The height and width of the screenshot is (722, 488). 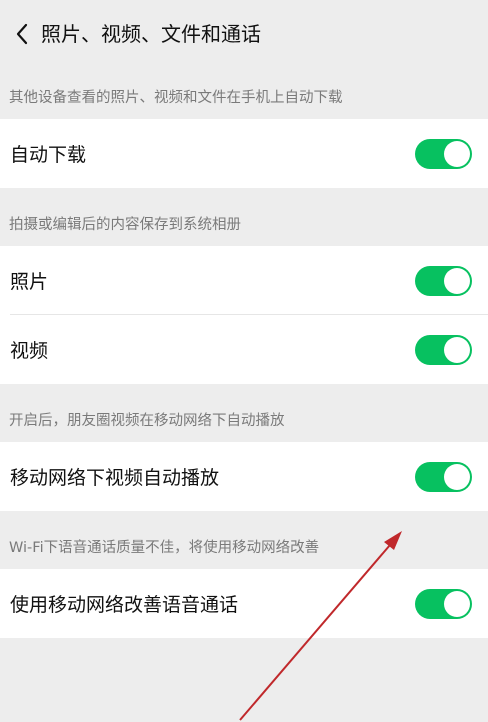 I want to click on setting-row-auto-download: 自动下载, so click(x=244, y=153).